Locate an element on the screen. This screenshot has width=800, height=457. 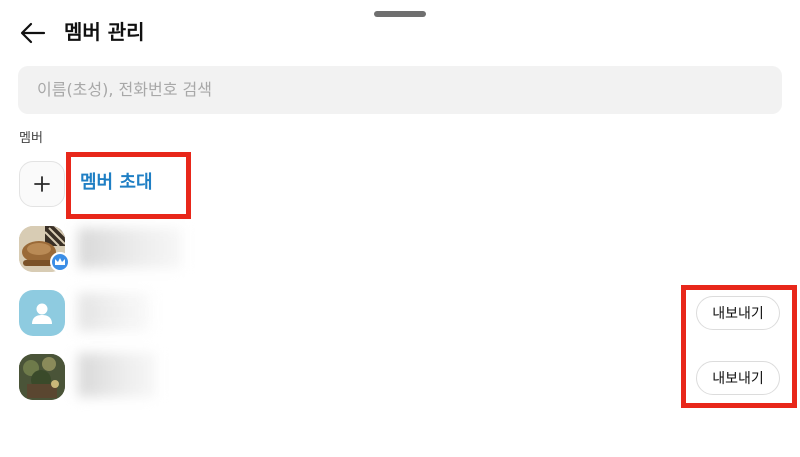
back-button is located at coordinates (33, 33).